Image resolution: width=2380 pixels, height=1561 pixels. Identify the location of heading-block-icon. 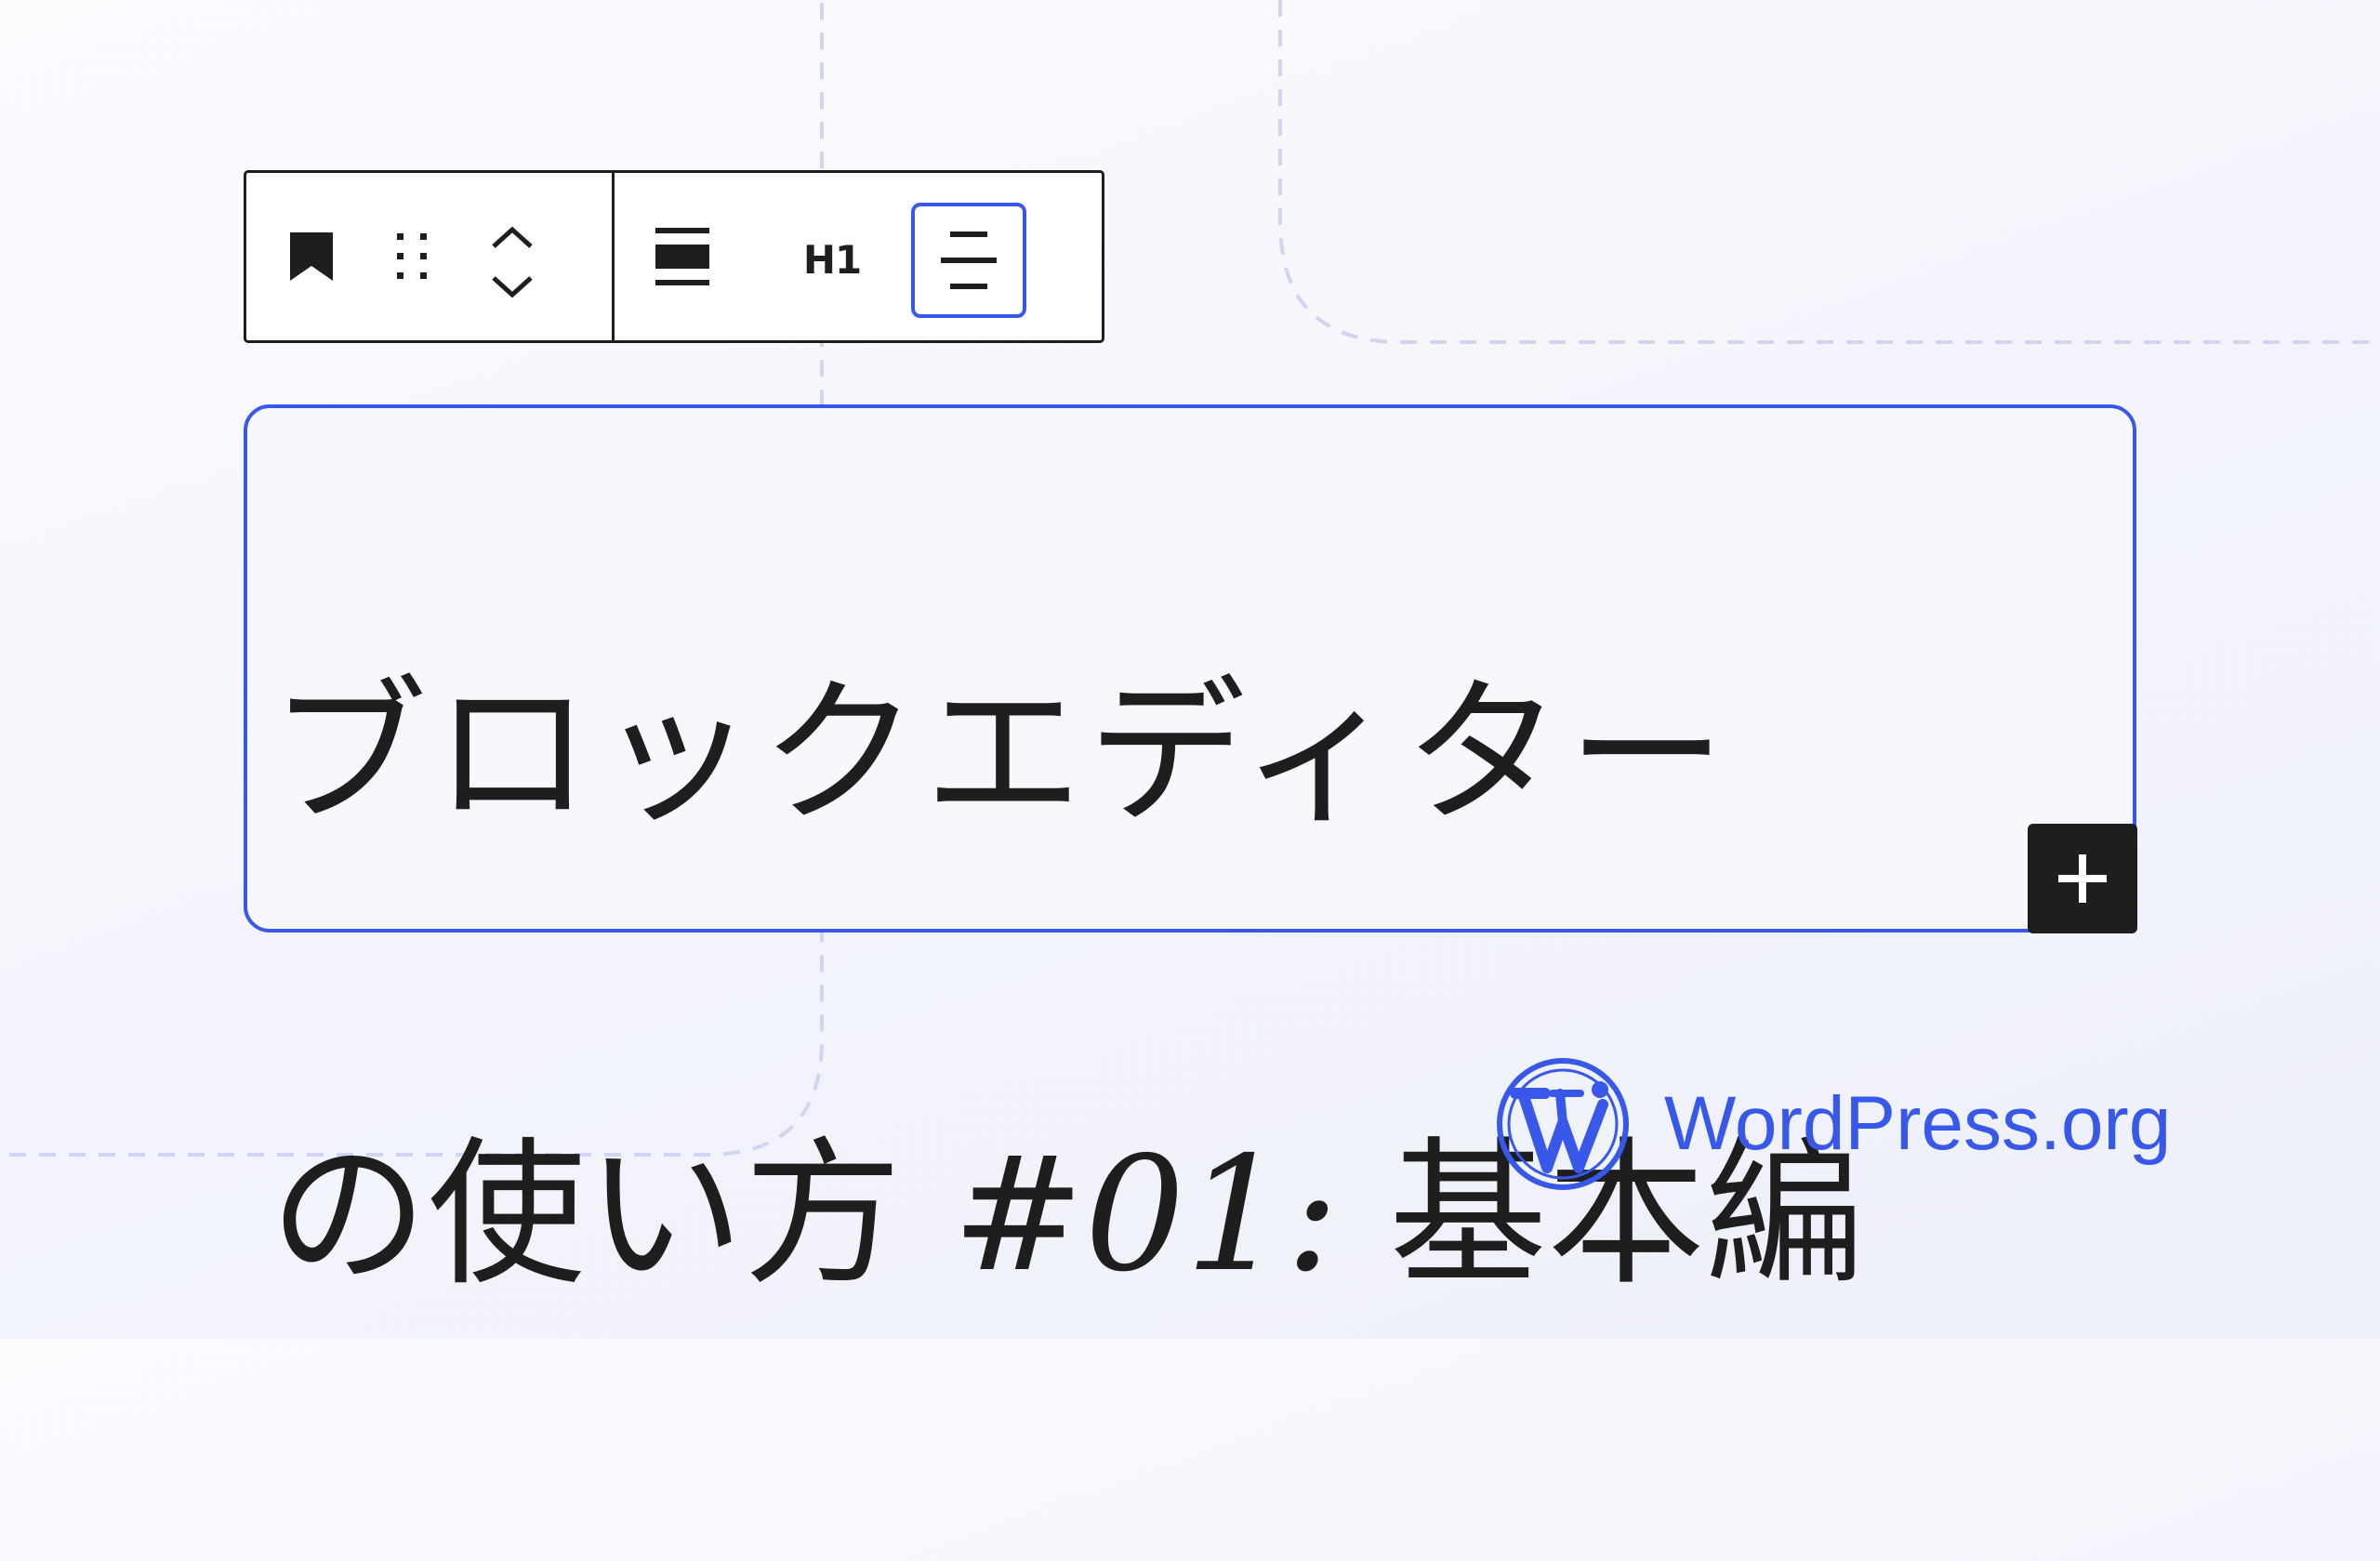
(682, 256).